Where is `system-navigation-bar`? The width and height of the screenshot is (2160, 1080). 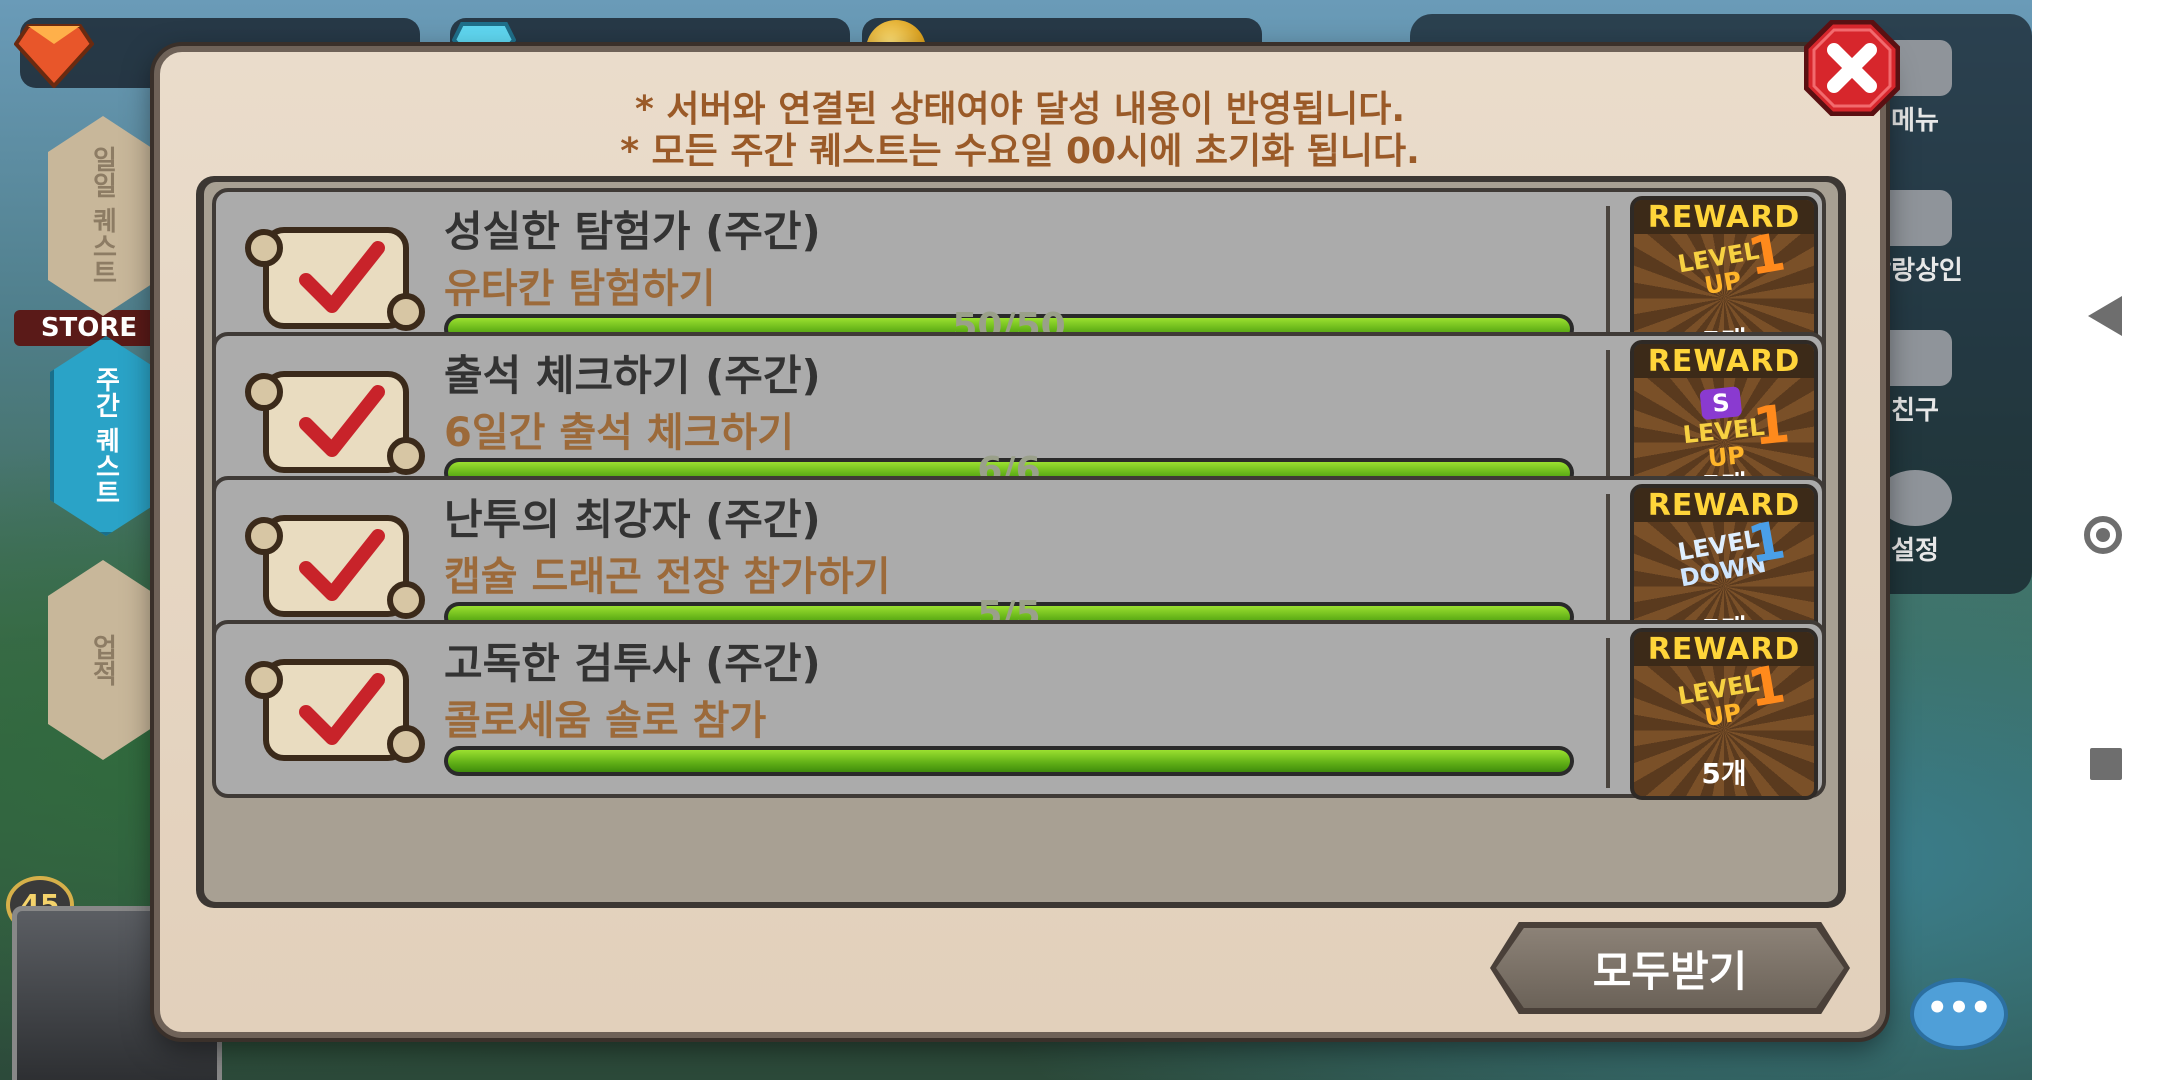
system-navigation-bar is located at coordinates (2096, 540).